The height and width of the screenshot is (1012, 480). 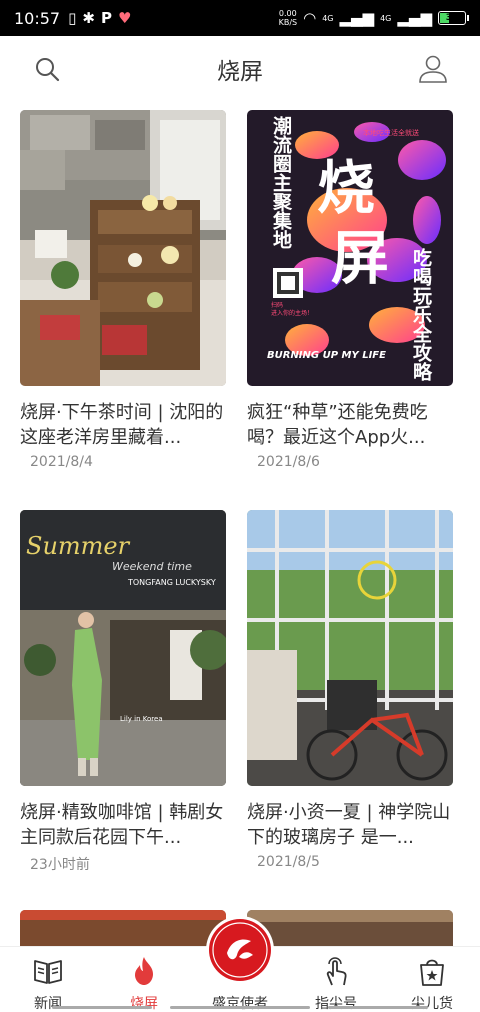 I want to click on tab-label: 尖儿货, so click(x=432, y=1004).